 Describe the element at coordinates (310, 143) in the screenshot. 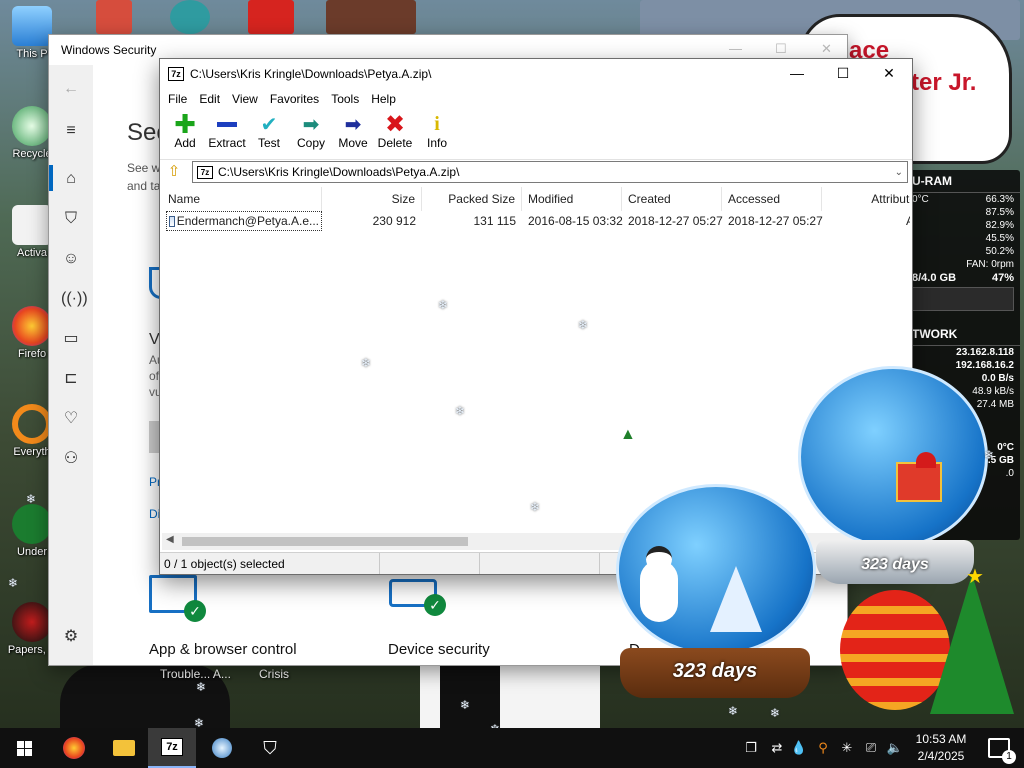

I see `copy-label: Copy` at that location.